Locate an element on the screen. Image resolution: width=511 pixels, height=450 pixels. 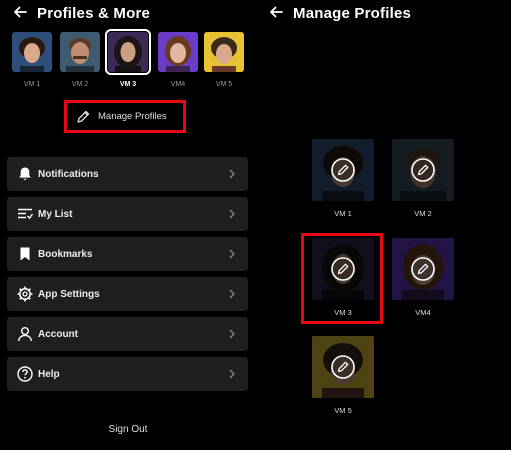
bell-icon is located at coordinates (25, 174).